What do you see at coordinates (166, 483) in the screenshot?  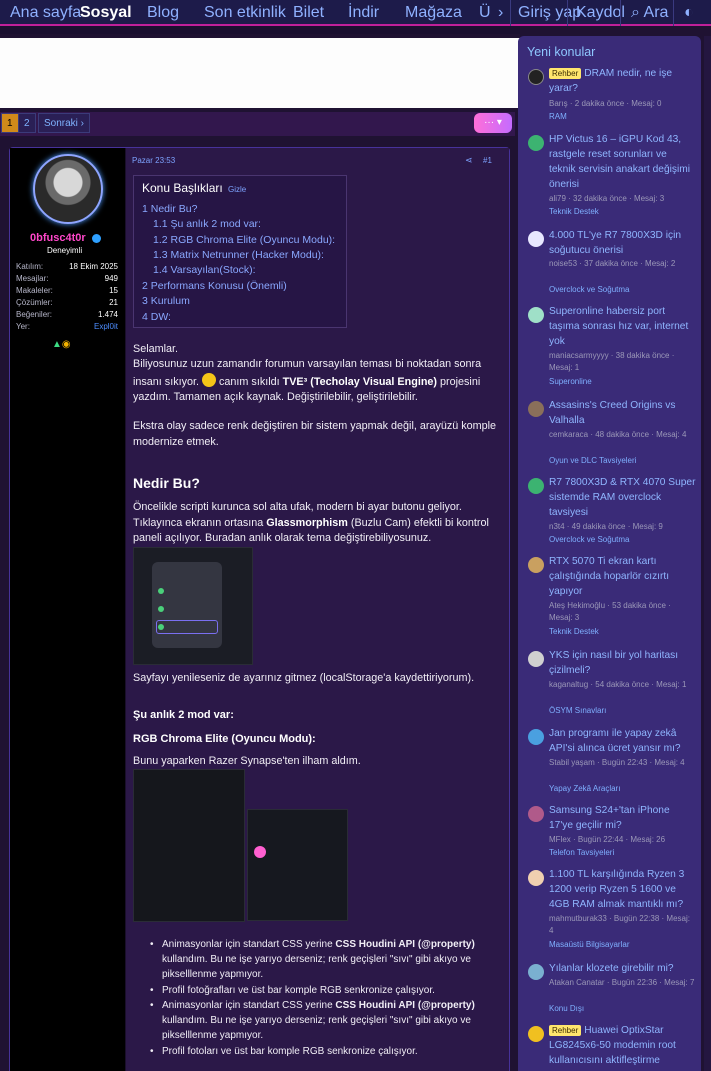 I see `heading-nedir: Nedir Bu?` at bounding box center [166, 483].